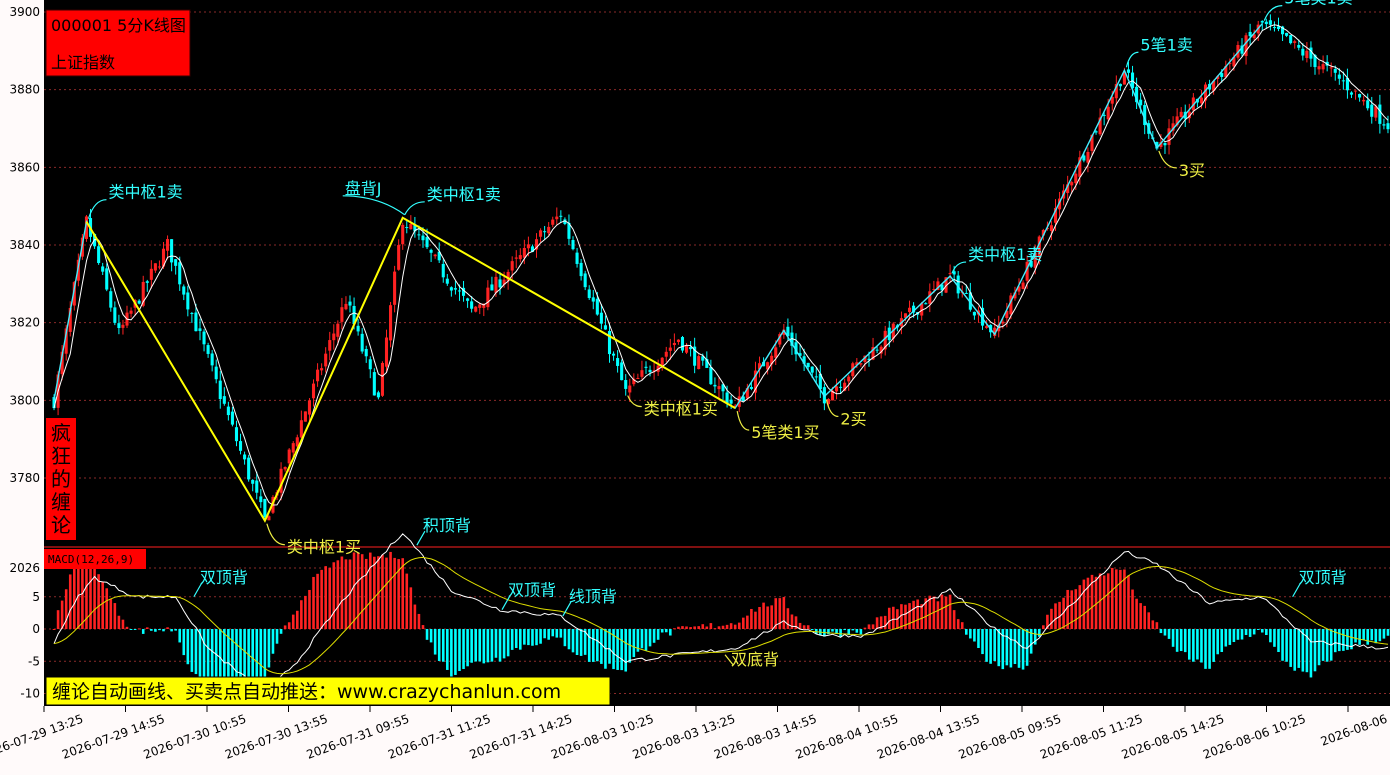 This screenshot has width=1390, height=775. Describe the element at coordinates (306, 692) in the screenshot. I see `promo-banner-text: 缠论自动画线、买卖点自动推送：www.crazychanlun.com` at that location.